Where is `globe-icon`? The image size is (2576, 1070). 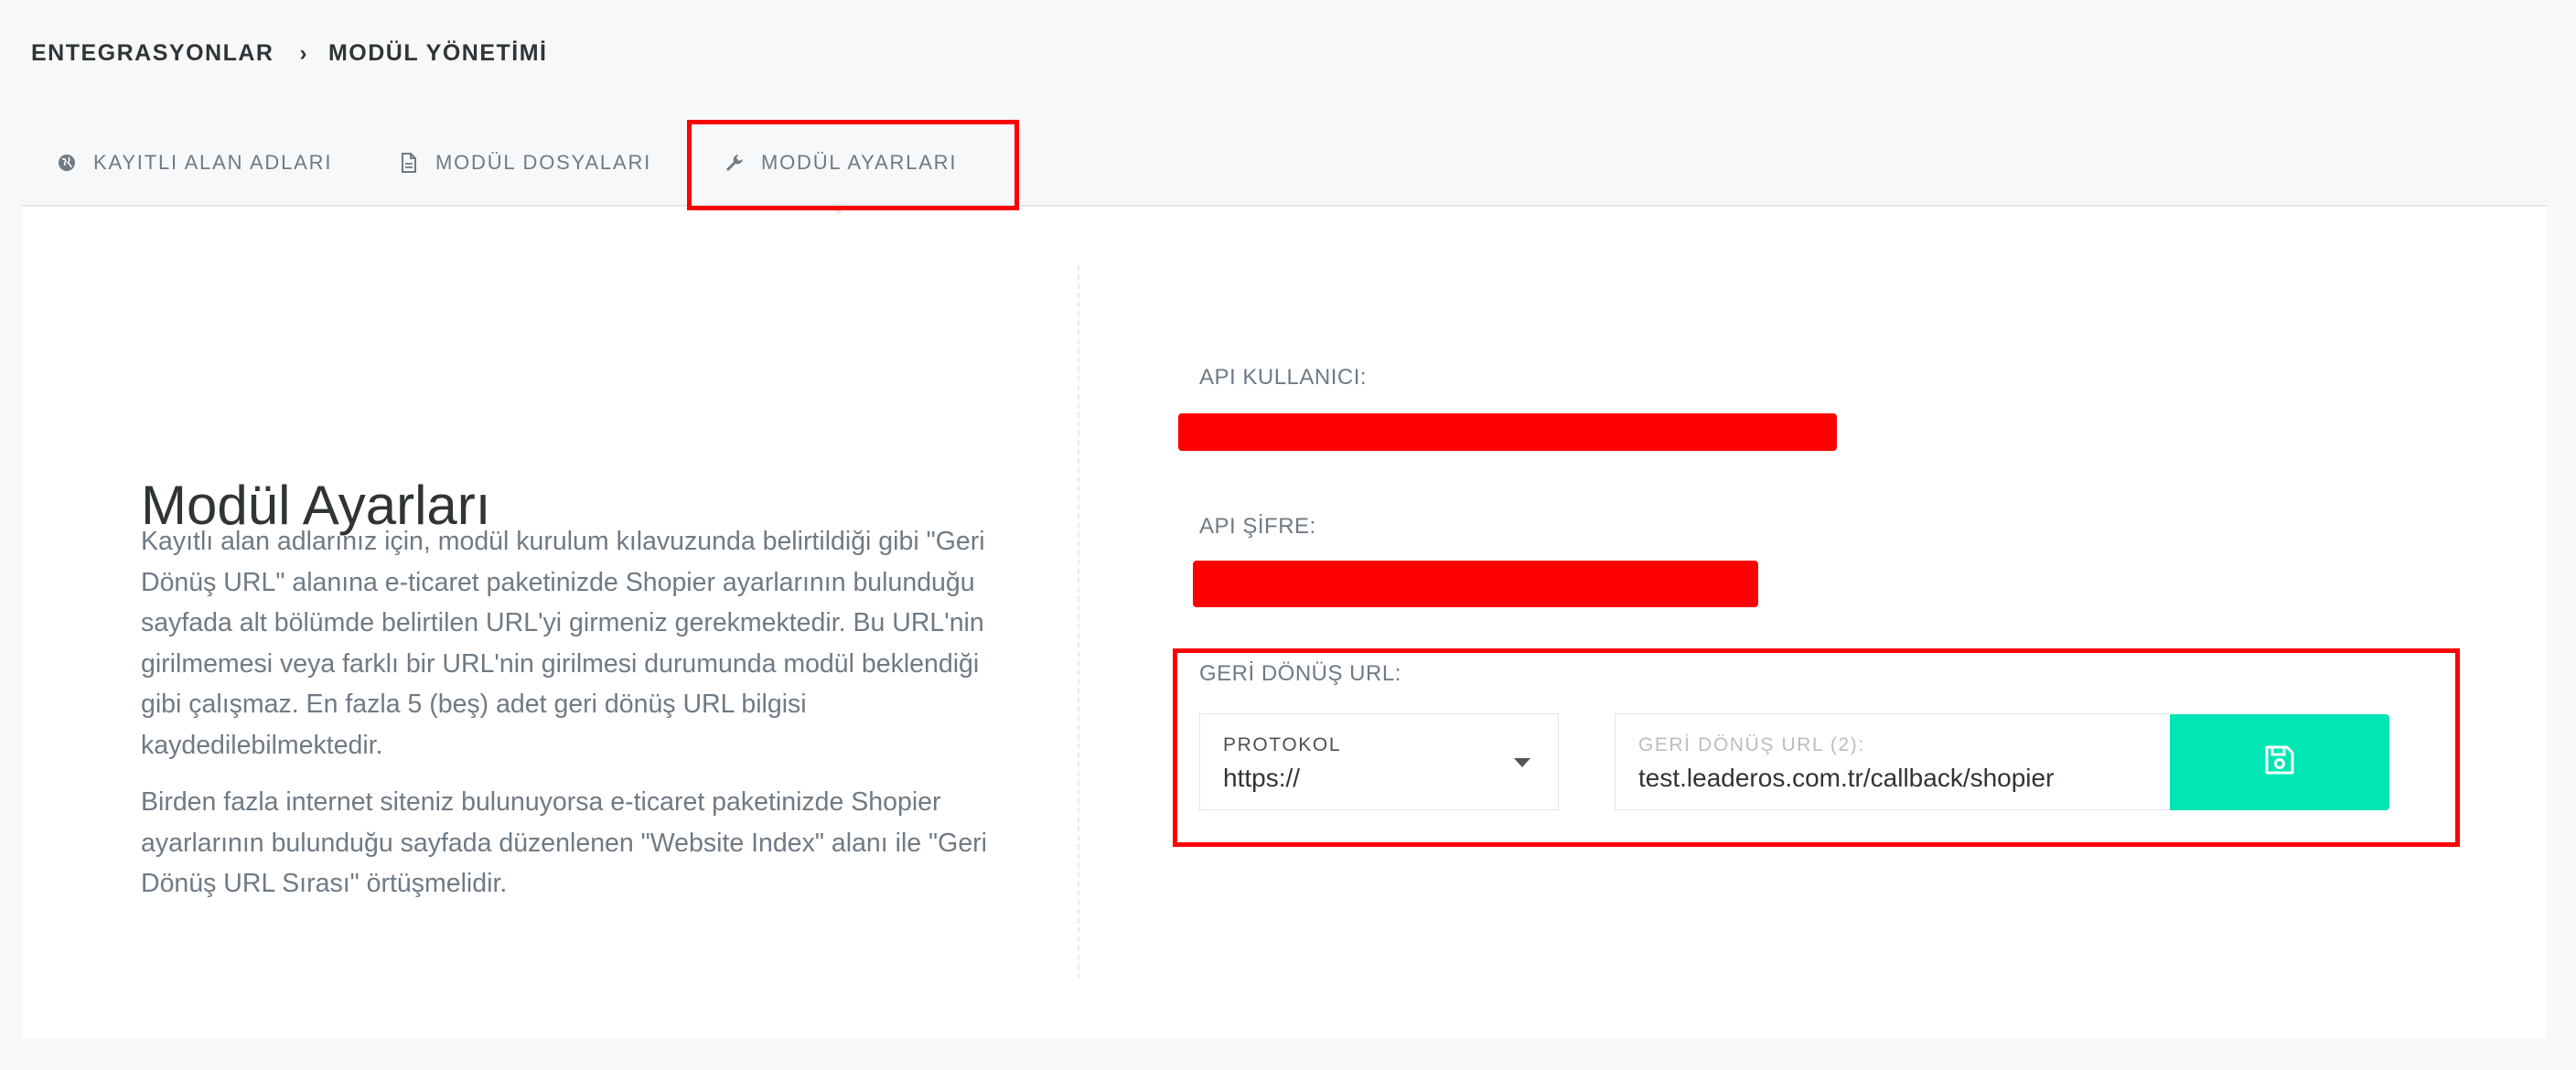 globe-icon is located at coordinates (67, 163).